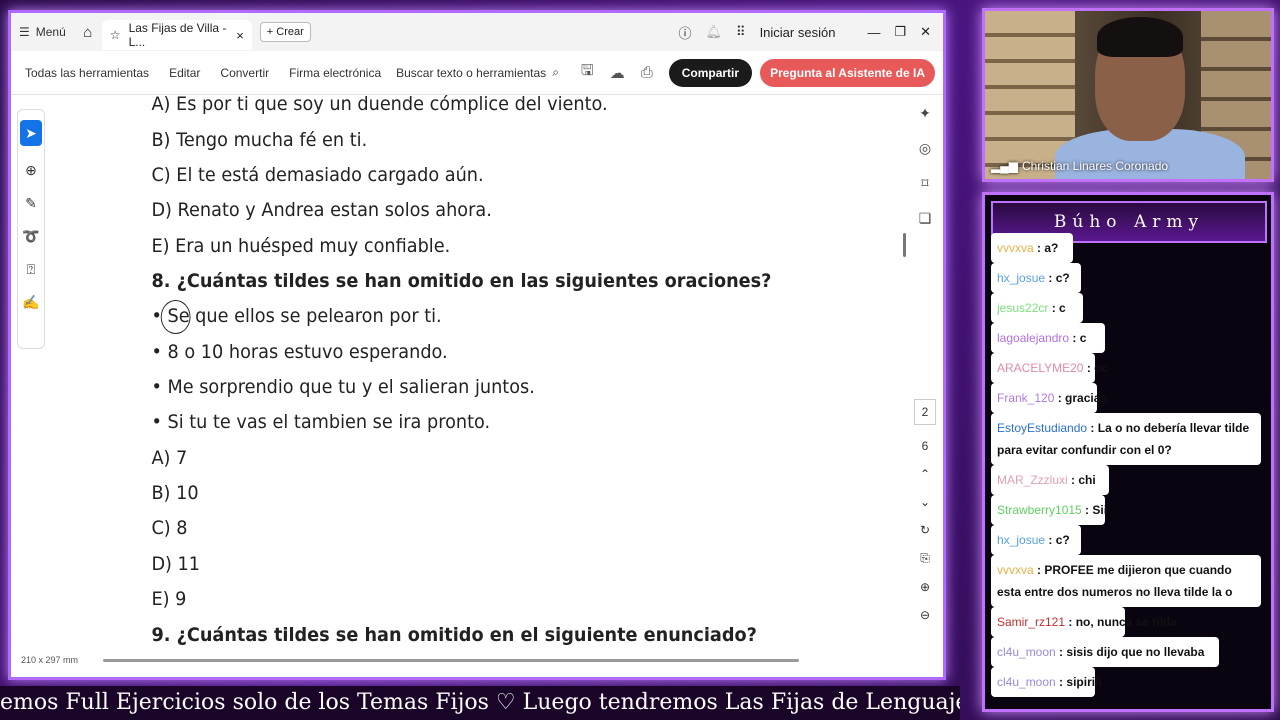 This screenshot has height=720, width=1280. What do you see at coordinates (710, 72) in the screenshot?
I see `share-button: Compartir` at bounding box center [710, 72].